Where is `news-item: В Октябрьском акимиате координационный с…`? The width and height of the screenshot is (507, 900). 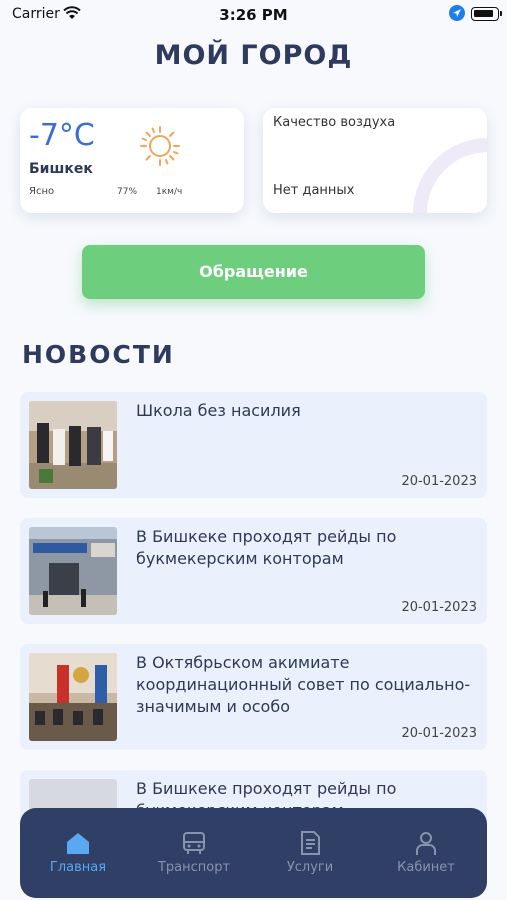 news-item: В Октябрьском акимиате координационный с… is located at coordinates (253, 697).